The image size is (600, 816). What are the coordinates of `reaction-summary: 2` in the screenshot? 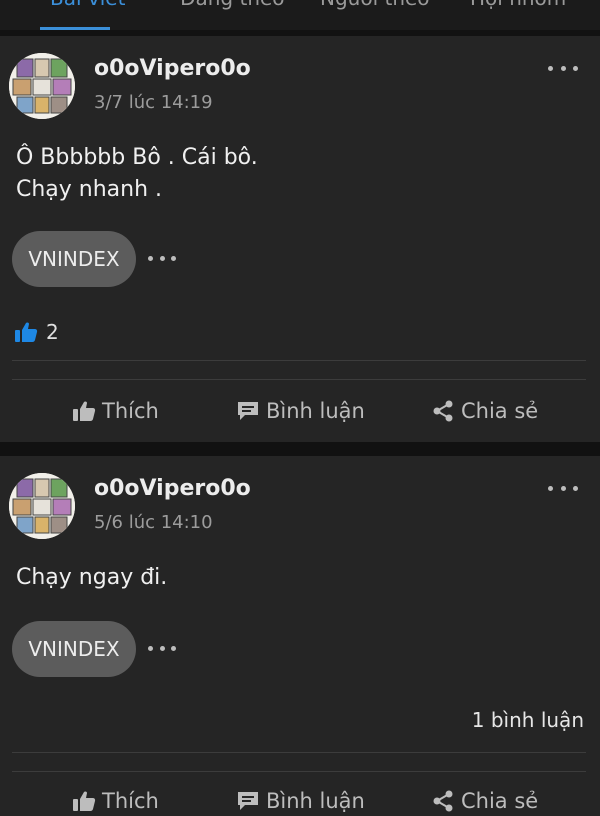 It's located at (36, 332).